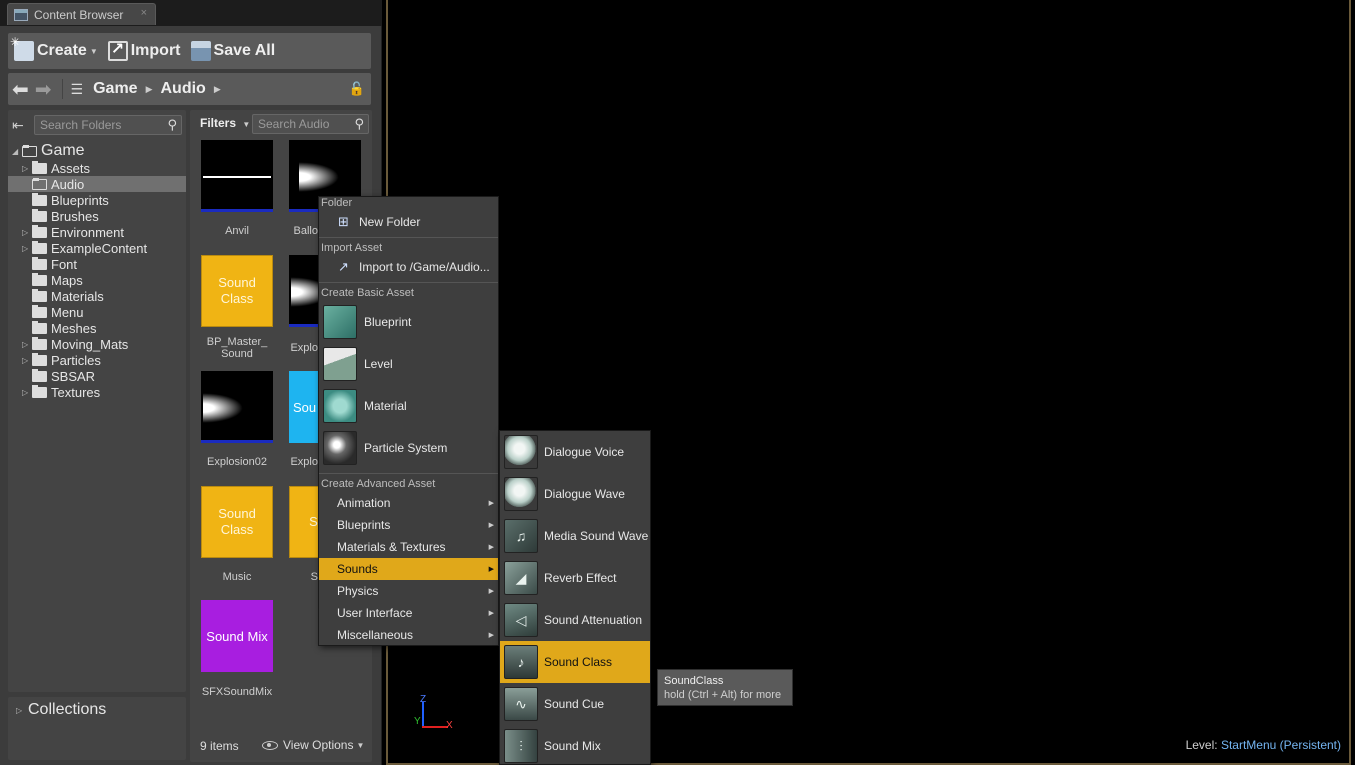 The width and height of the screenshot is (1355, 765). What do you see at coordinates (64, 264) in the screenshot?
I see `folder-label: Font` at bounding box center [64, 264].